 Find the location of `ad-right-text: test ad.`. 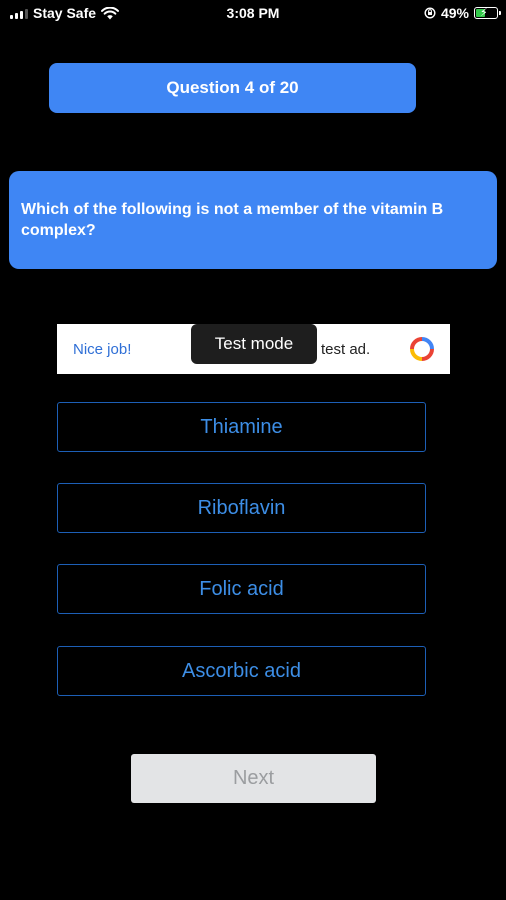

ad-right-text: test ad. is located at coordinates (346, 349).